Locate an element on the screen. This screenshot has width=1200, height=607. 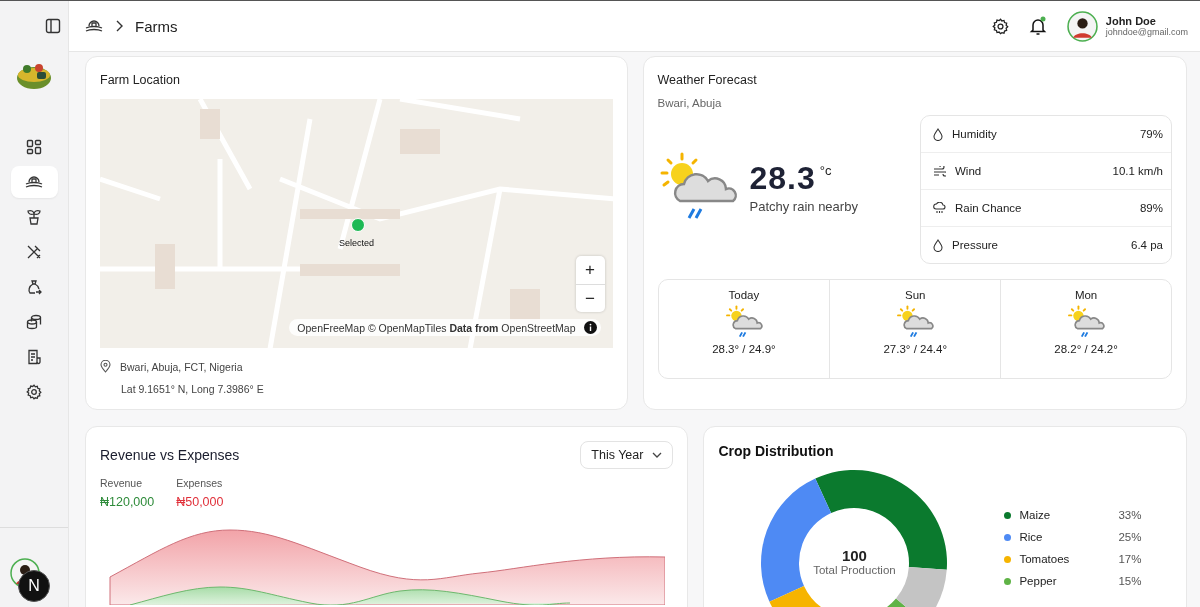
chevron-right-icon is located at coordinates (119, 26).